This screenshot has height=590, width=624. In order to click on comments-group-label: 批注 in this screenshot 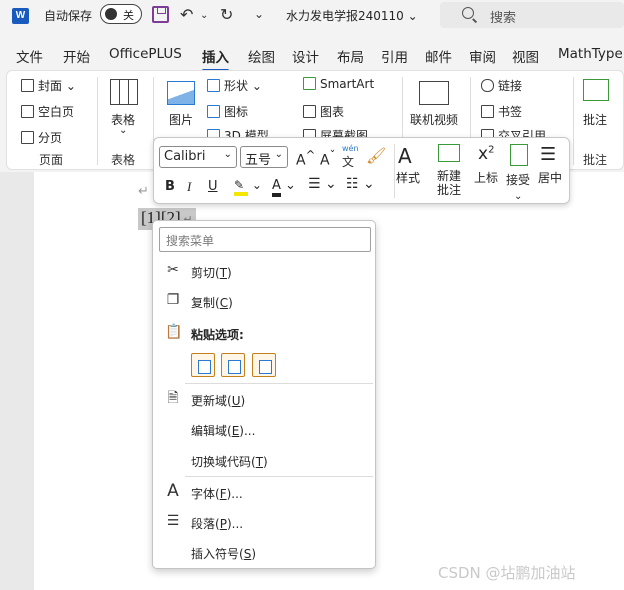, I will do `click(595, 160)`.